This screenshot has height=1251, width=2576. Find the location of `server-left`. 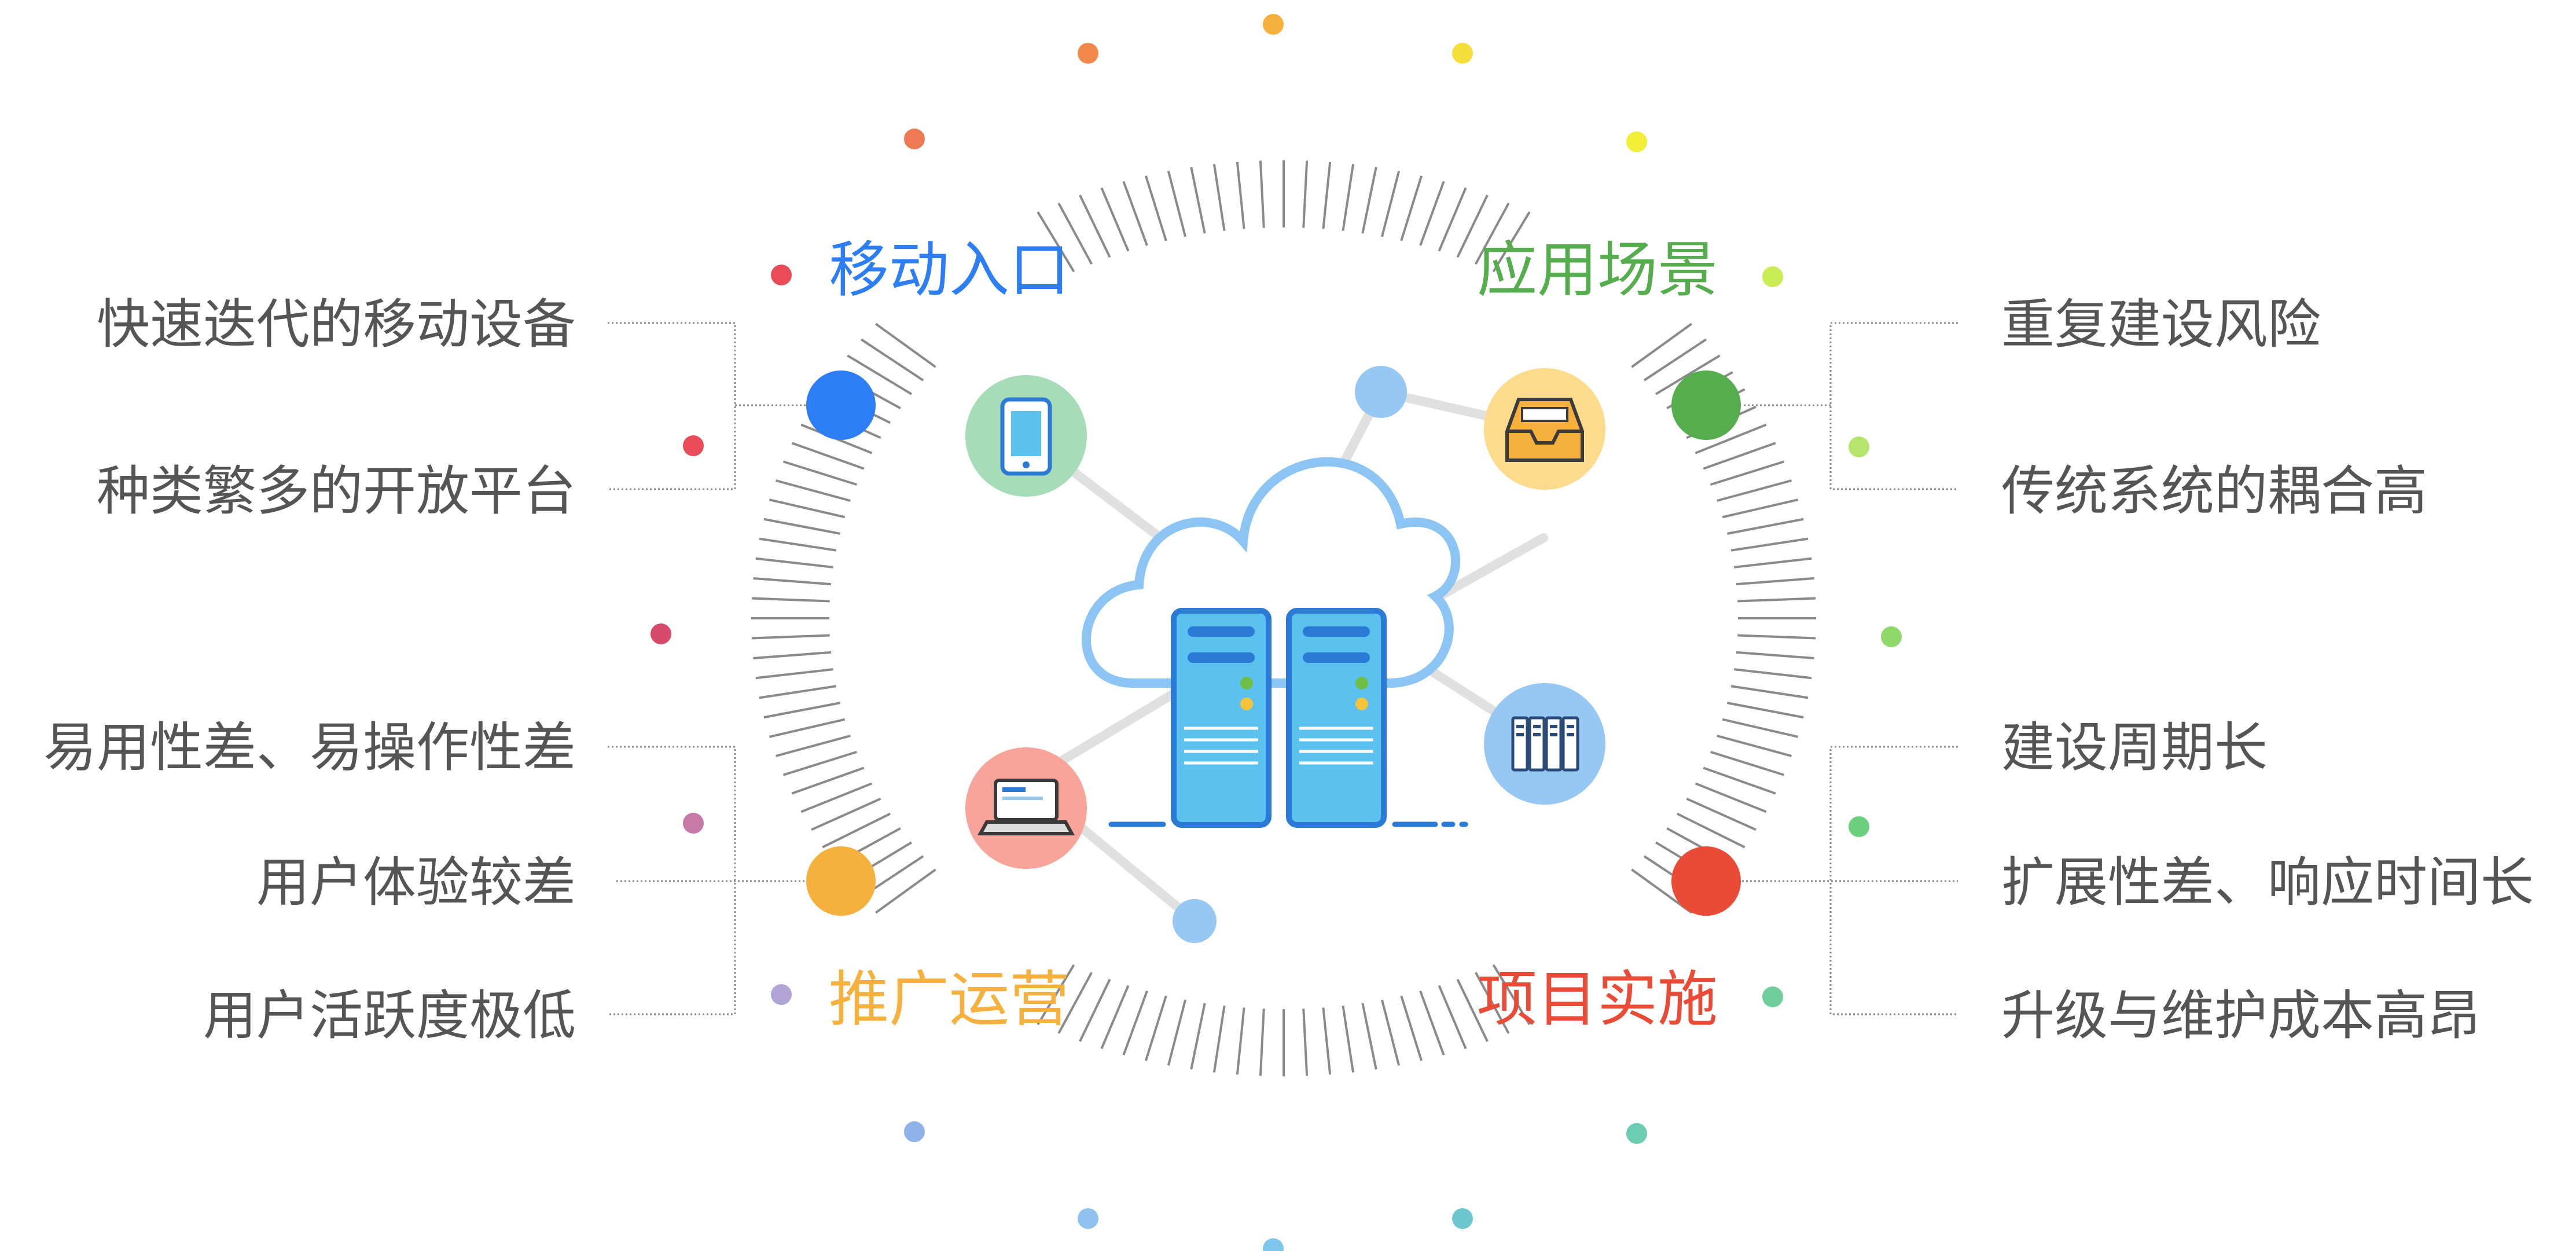

server-left is located at coordinates (1222, 718).